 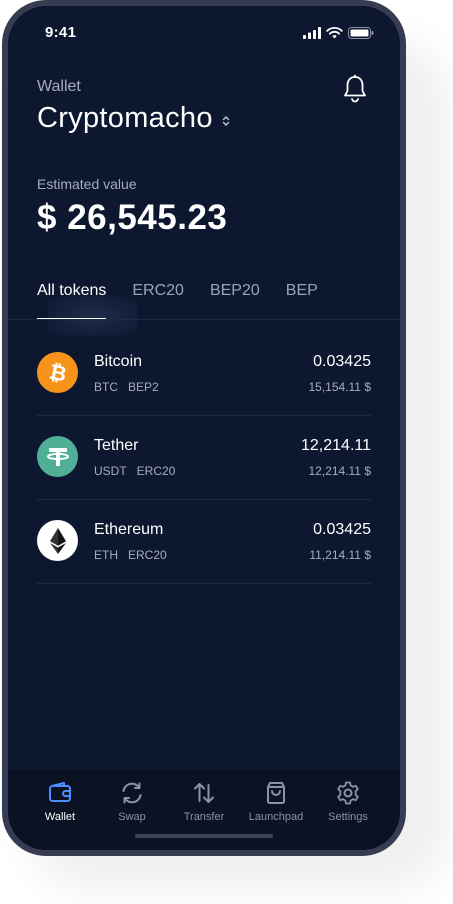 I want to click on chevron-updown-icon, so click(x=226, y=121).